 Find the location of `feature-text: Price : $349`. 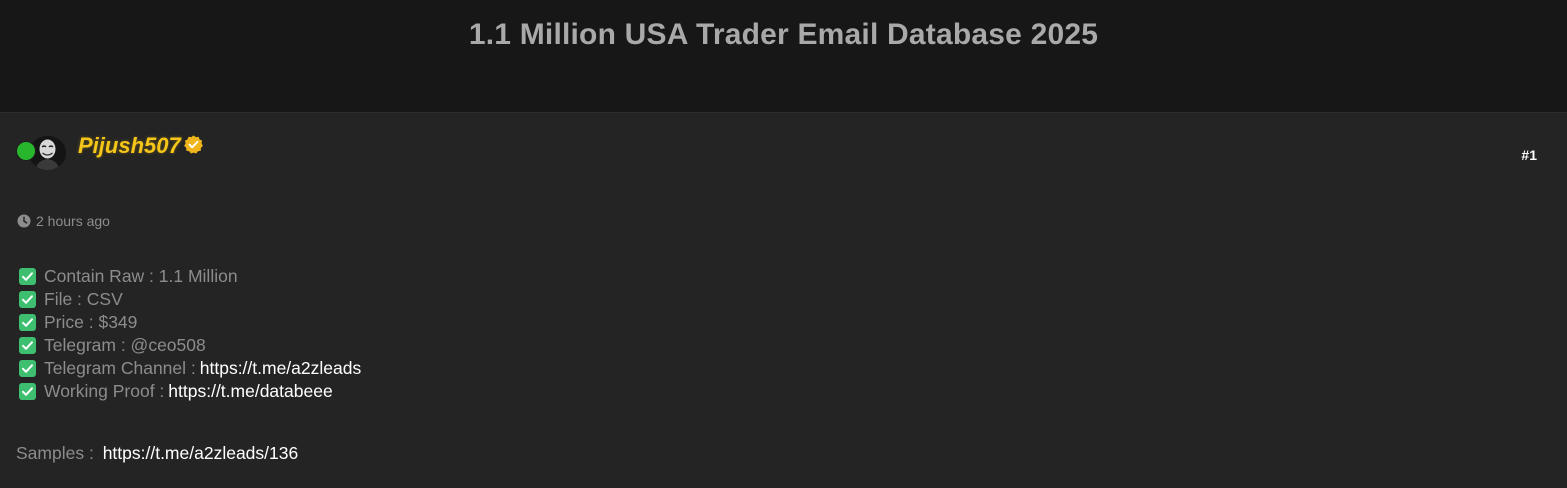

feature-text: Price : $349 is located at coordinates (91, 322).